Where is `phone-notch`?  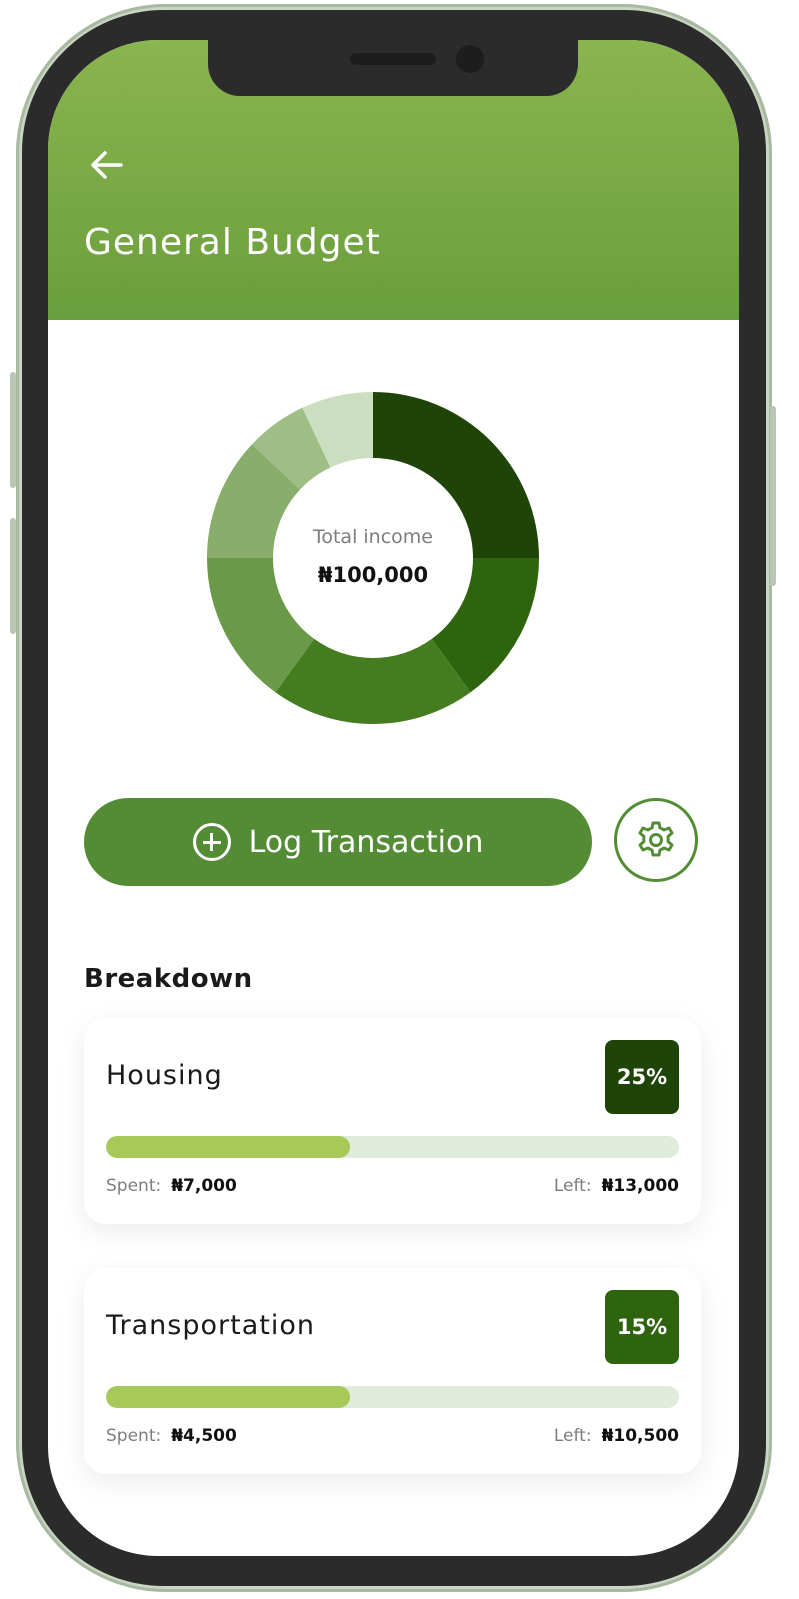
phone-notch is located at coordinates (393, 67).